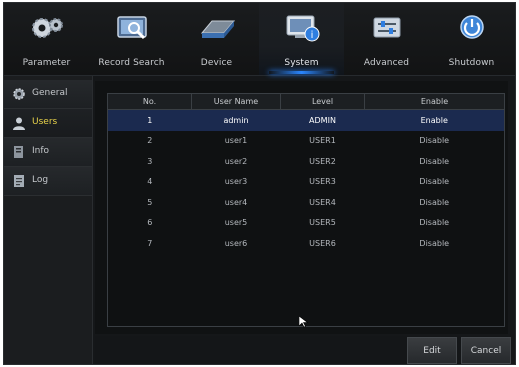 The image size is (519, 367). I want to click on cell-user-name: user1, so click(236, 141).